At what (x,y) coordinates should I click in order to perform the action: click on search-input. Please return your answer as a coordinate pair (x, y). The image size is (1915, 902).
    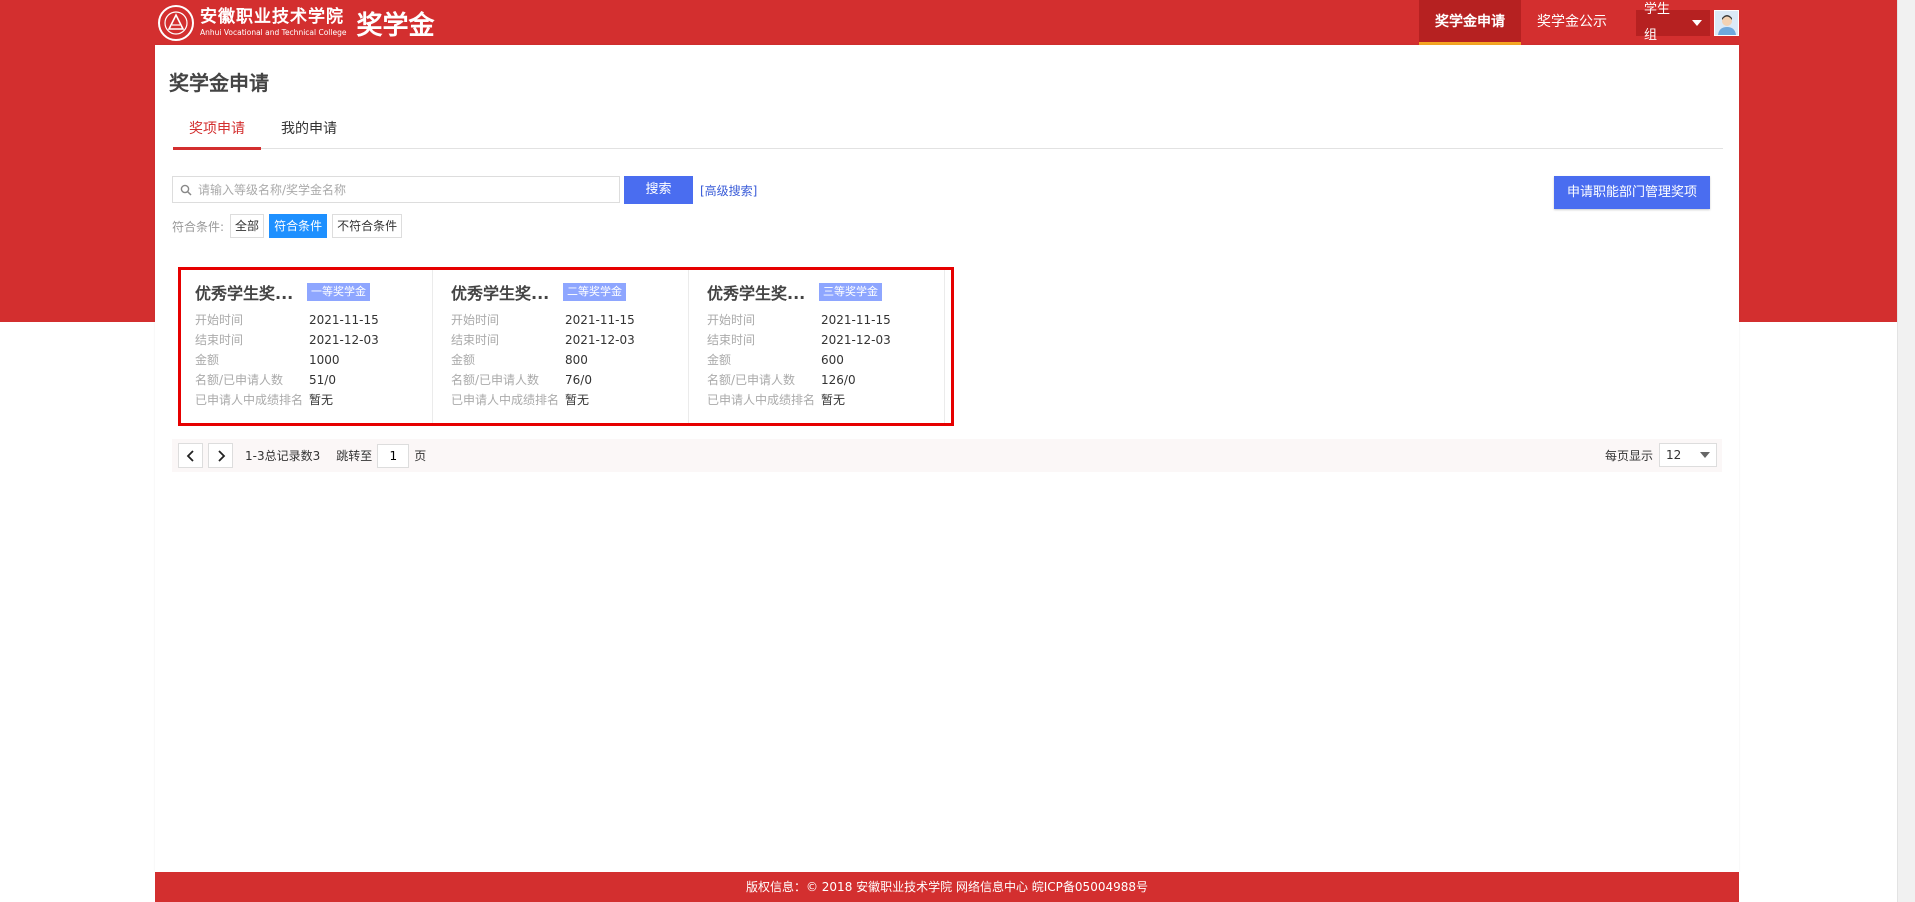
    Looking at the image, I should click on (407, 189).